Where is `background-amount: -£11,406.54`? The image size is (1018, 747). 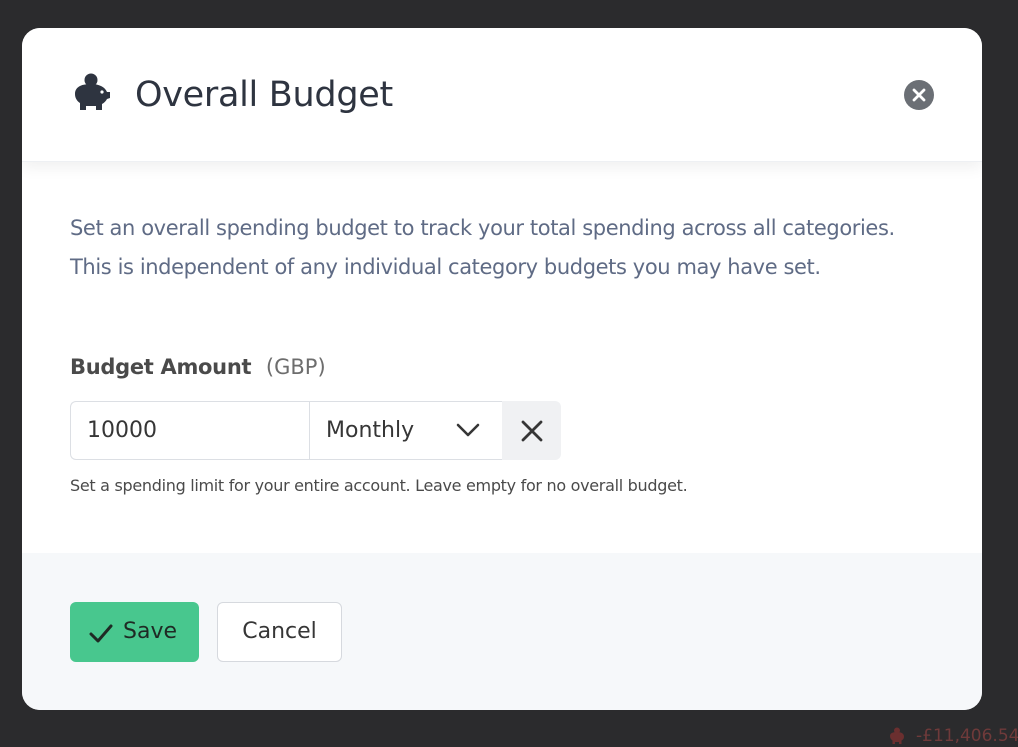 background-amount: -£11,406.54 is located at coordinates (967, 736).